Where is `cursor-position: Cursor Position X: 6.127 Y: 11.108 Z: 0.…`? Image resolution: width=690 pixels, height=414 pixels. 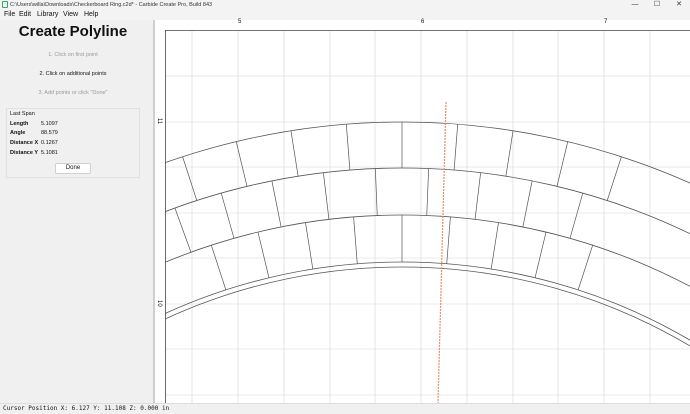 cursor-position: Cursor Position X: 6.127 Y: 11.108 Z: 0.… is located at coordinates (86, 408).